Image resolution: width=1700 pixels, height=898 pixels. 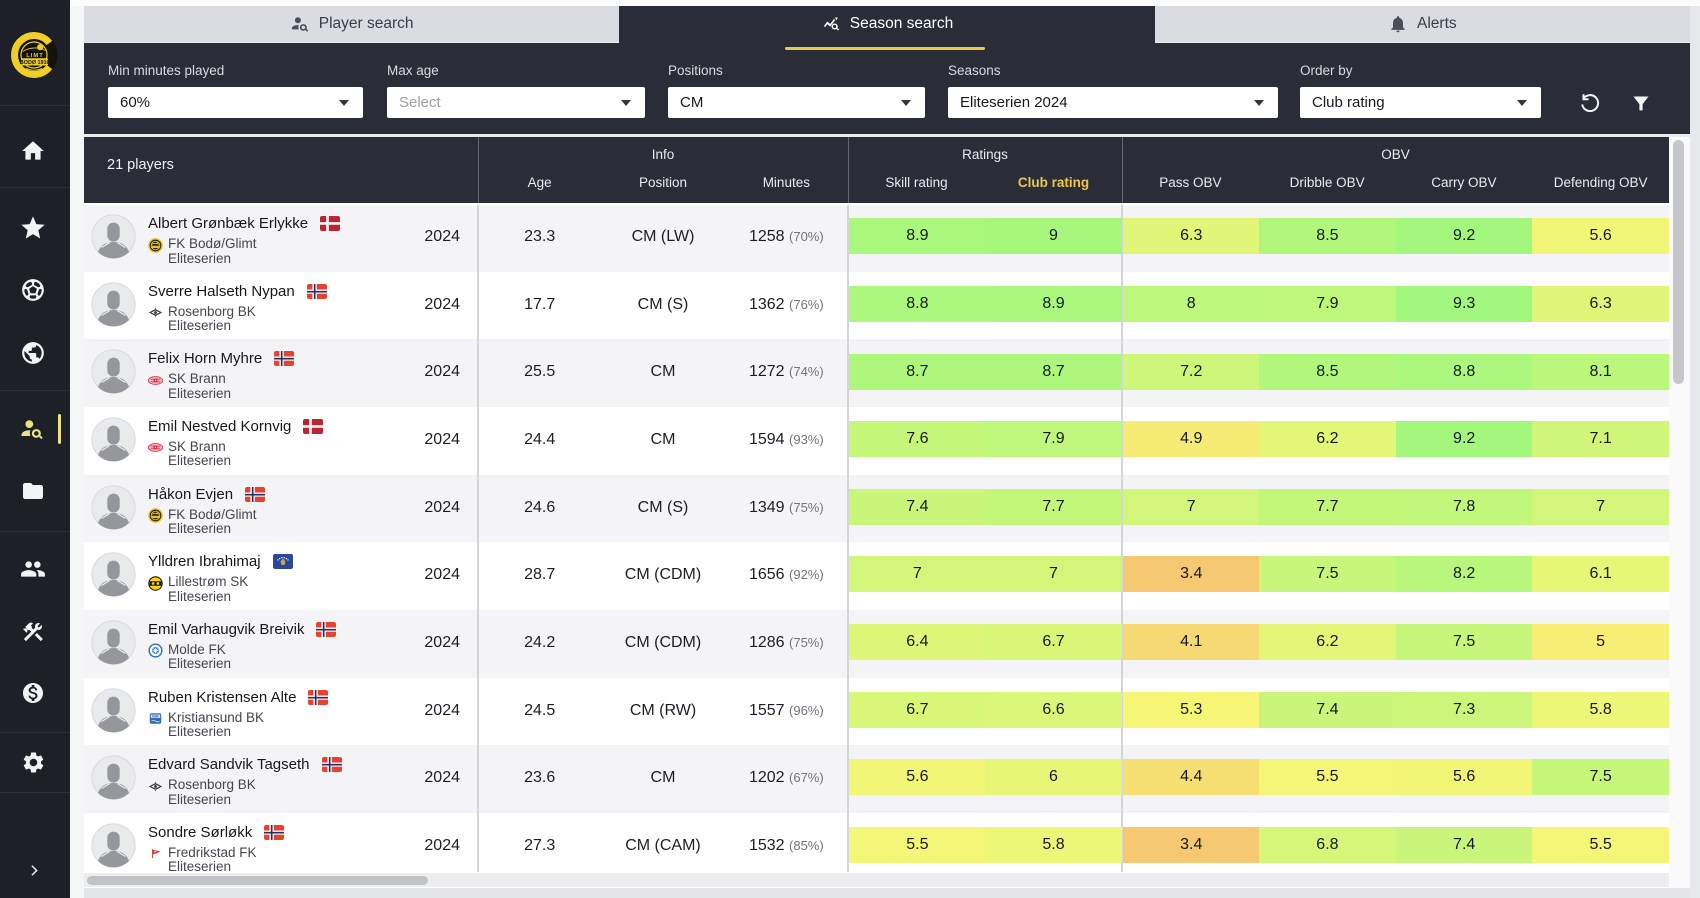 What do you see at coordinates (35, 63) in the screenshot?
I see `svg-text: BODØ 1916` at bounding box center [35, 63].